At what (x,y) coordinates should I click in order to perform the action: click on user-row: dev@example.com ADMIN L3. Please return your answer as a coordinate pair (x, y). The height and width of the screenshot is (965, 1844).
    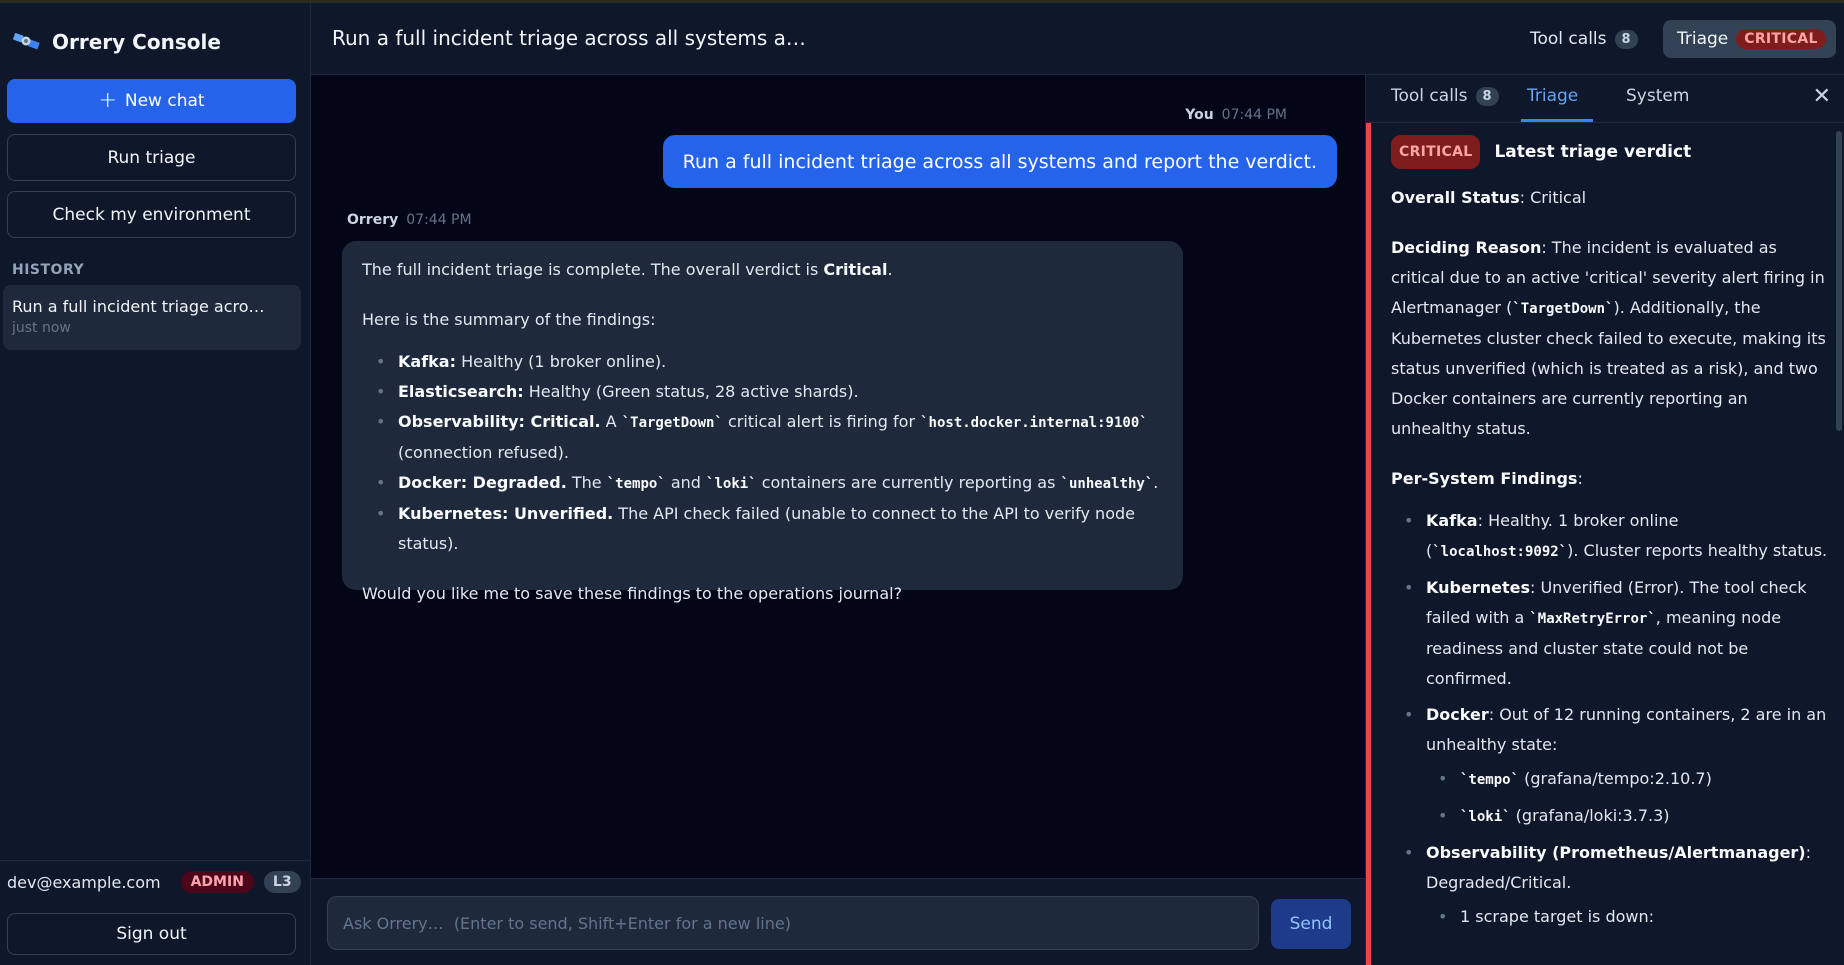
    Looking at the image, I should click on (154, 882).